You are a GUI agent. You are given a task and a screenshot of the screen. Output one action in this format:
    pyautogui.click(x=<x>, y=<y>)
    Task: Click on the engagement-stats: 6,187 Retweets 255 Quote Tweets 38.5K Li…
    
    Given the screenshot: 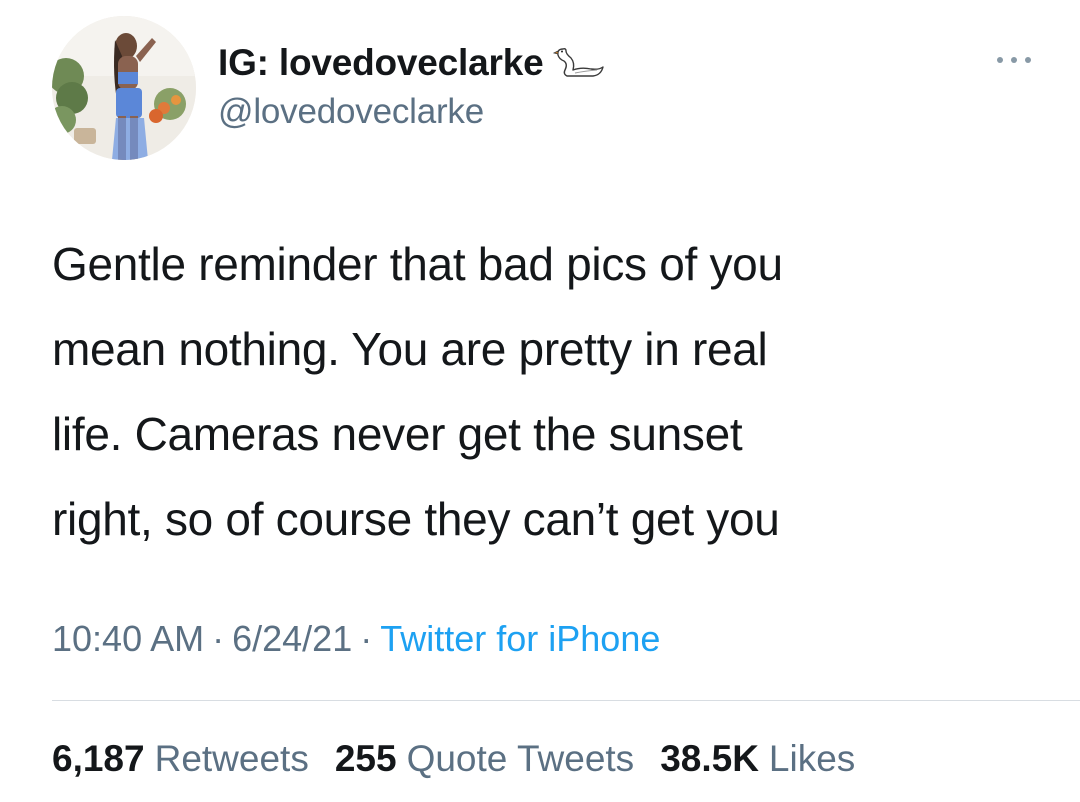 What is the action you would take?
    pyautogui.click(x=466, y=759)
    